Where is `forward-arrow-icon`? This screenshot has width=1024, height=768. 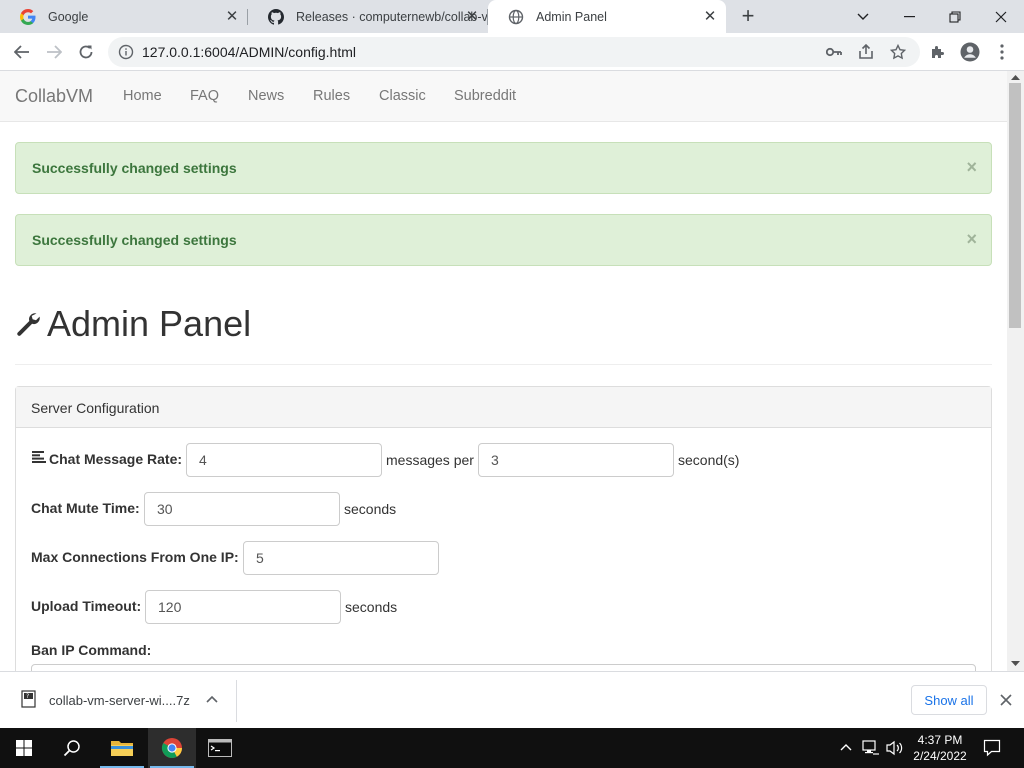
forward-arrow-icon is located at coordinates (54, 52).